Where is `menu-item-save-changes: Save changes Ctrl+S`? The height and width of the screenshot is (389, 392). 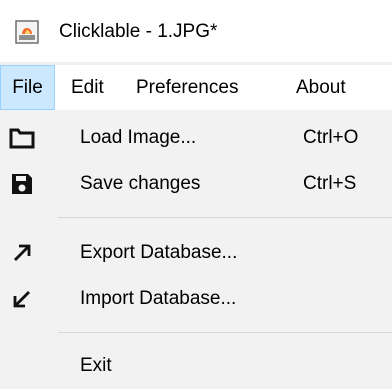
menu-item-save-changes: Save changes Ctrl+S is located at coordinates (196, 184).